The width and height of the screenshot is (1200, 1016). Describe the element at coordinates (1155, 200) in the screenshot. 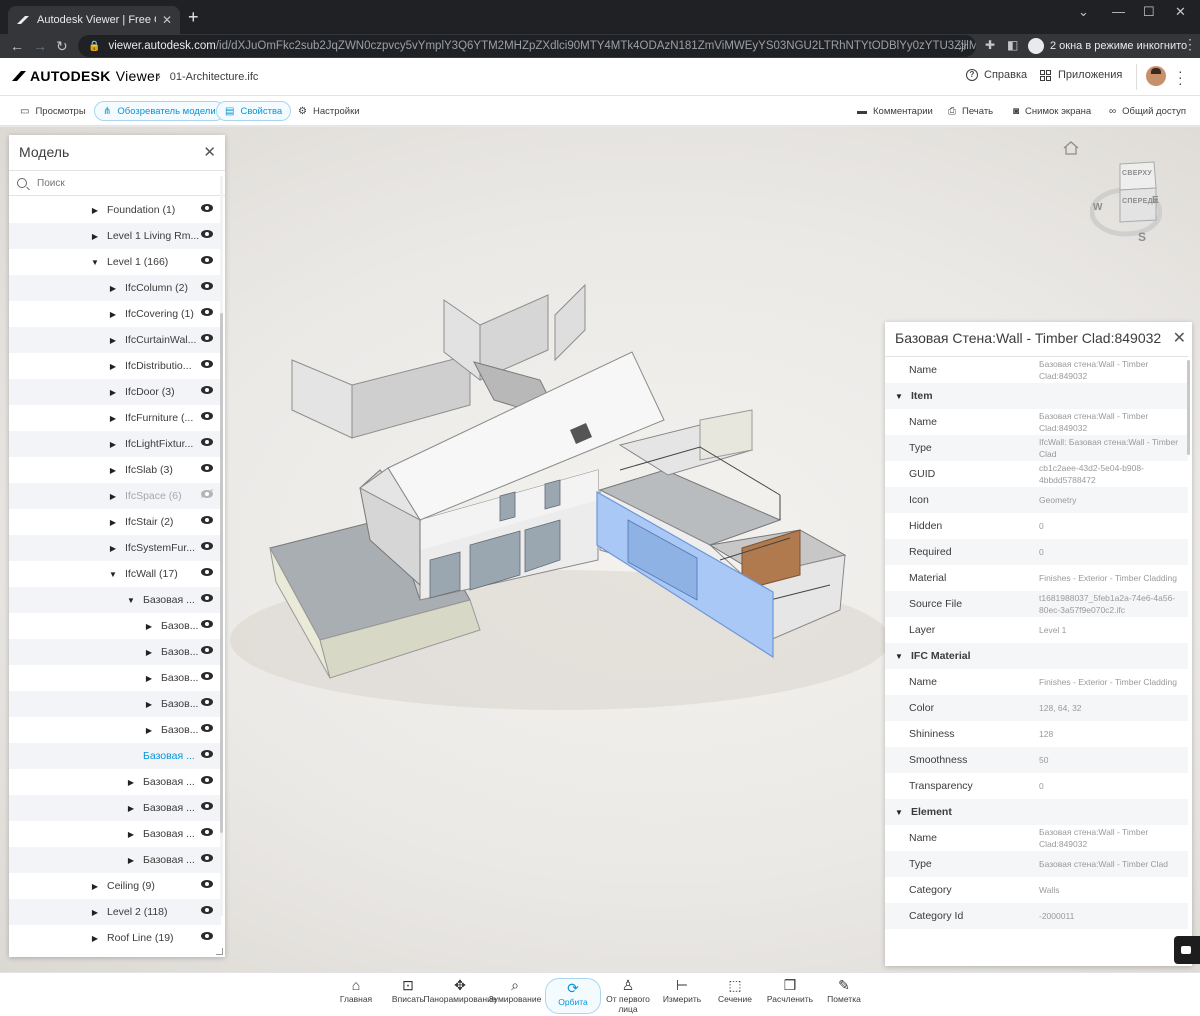

I see `compass-east: E` at that location.